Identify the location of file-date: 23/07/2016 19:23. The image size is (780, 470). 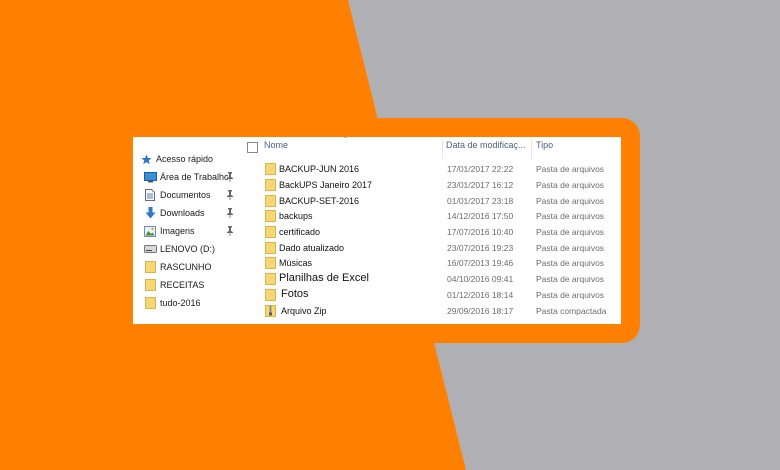
(480, 248).